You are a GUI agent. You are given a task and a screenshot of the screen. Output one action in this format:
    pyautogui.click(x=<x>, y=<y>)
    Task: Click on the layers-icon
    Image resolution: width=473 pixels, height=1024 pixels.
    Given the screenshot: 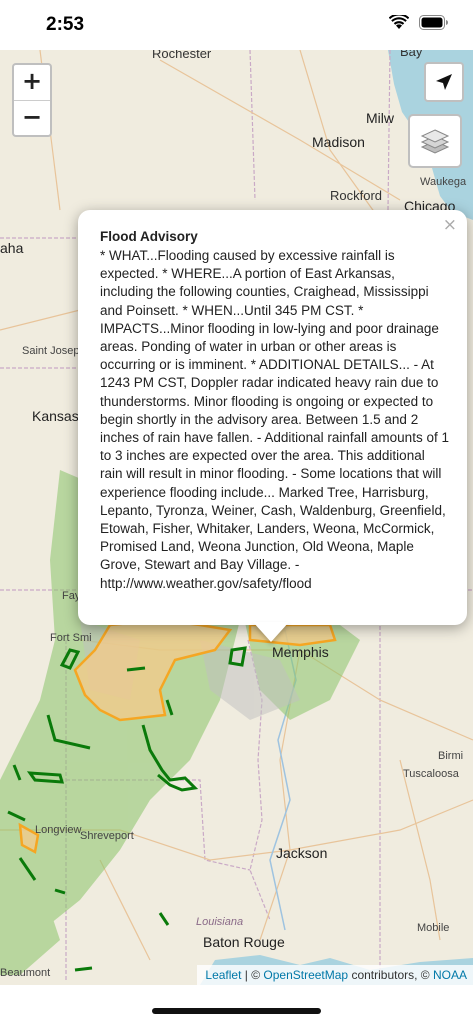 What is the action you would take?
    pyautogui.click(x=435, y=141)
    